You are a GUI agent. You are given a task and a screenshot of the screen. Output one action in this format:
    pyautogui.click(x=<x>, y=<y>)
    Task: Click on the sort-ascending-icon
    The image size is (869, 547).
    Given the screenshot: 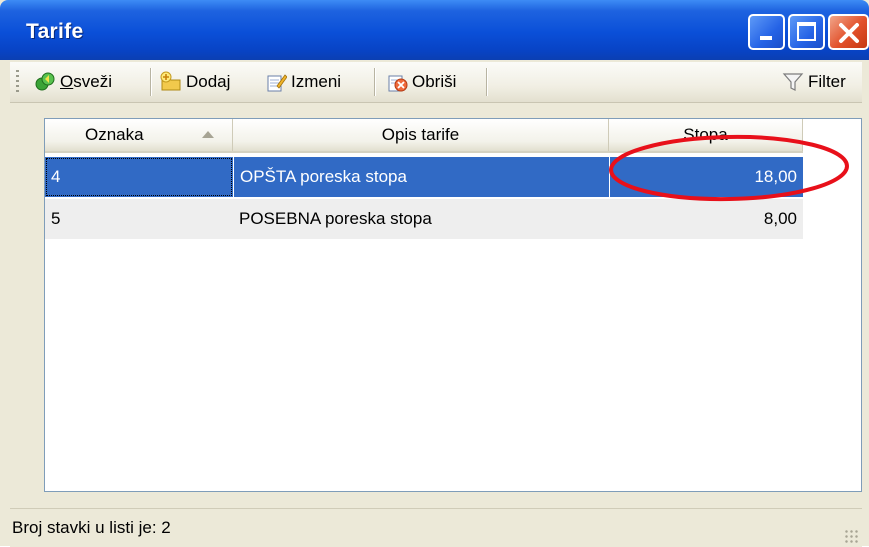 What is the action you would take?
    pyautogui.click(x=208, y=134)
    